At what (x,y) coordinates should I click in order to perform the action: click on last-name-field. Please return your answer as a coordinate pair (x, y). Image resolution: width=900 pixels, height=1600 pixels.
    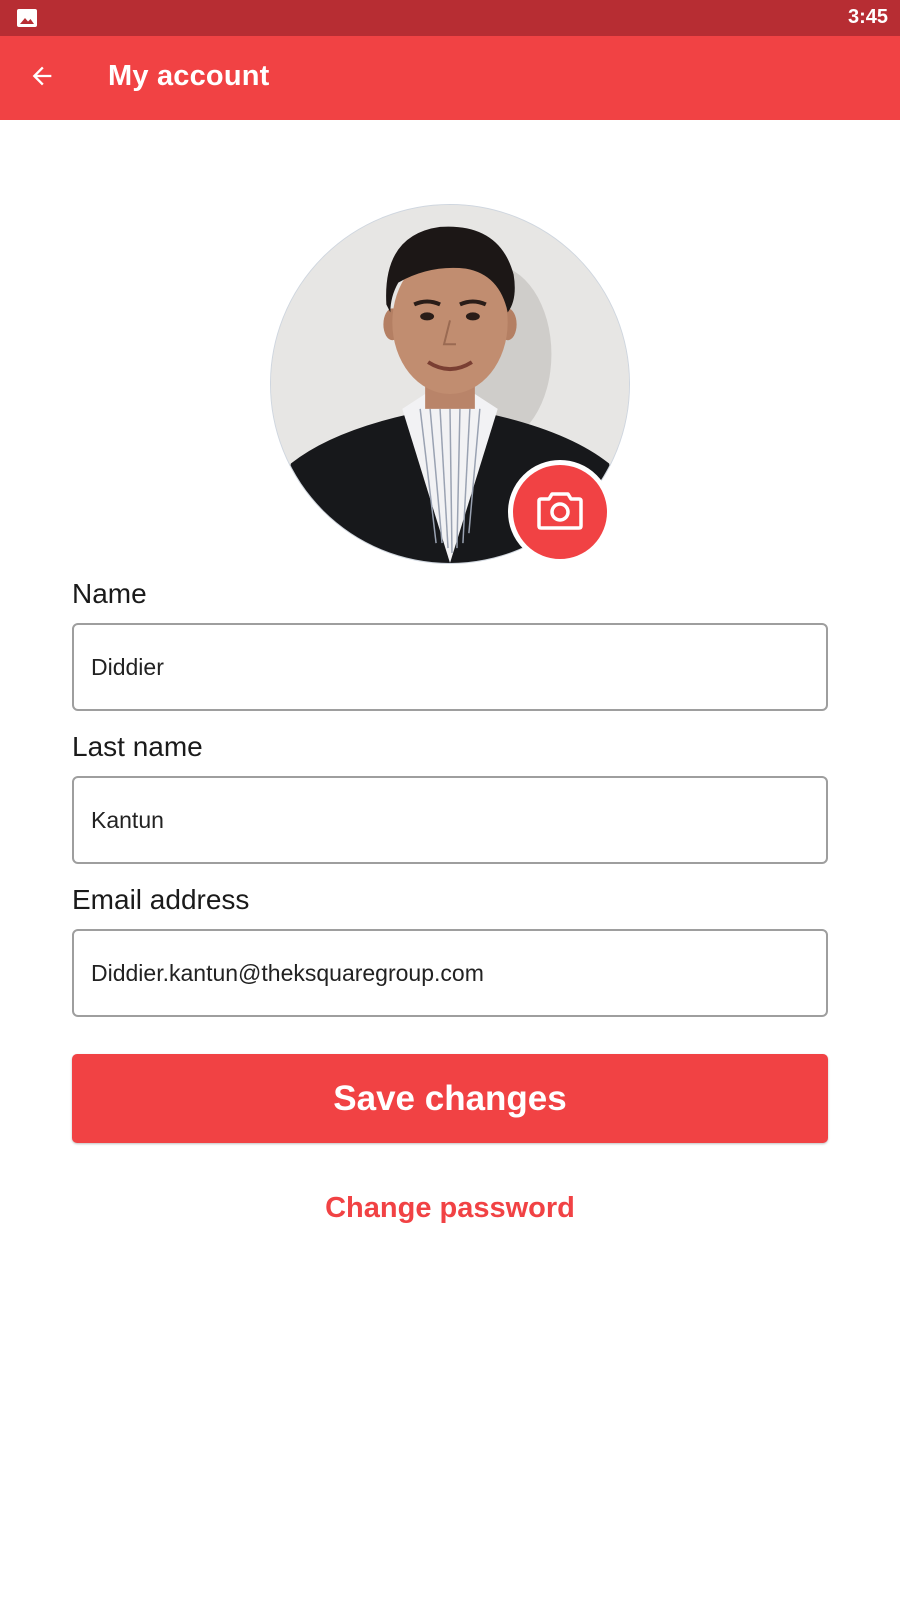
    Looking at the image, I should click on (450, 820).